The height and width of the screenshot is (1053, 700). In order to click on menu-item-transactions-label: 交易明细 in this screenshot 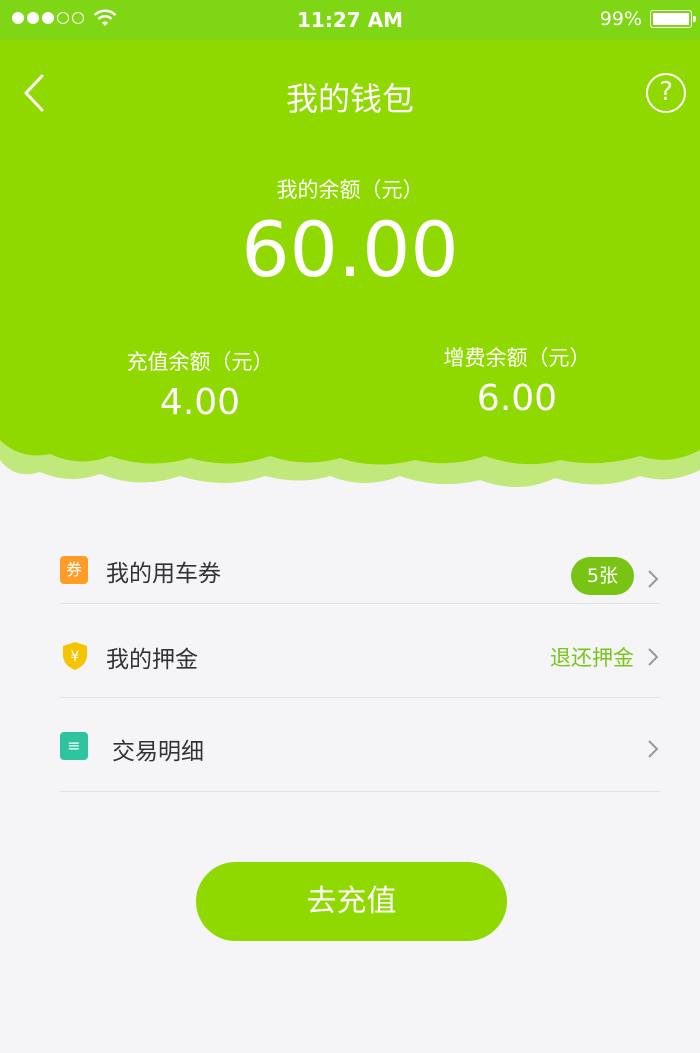, I will do `click(158, 752)`.